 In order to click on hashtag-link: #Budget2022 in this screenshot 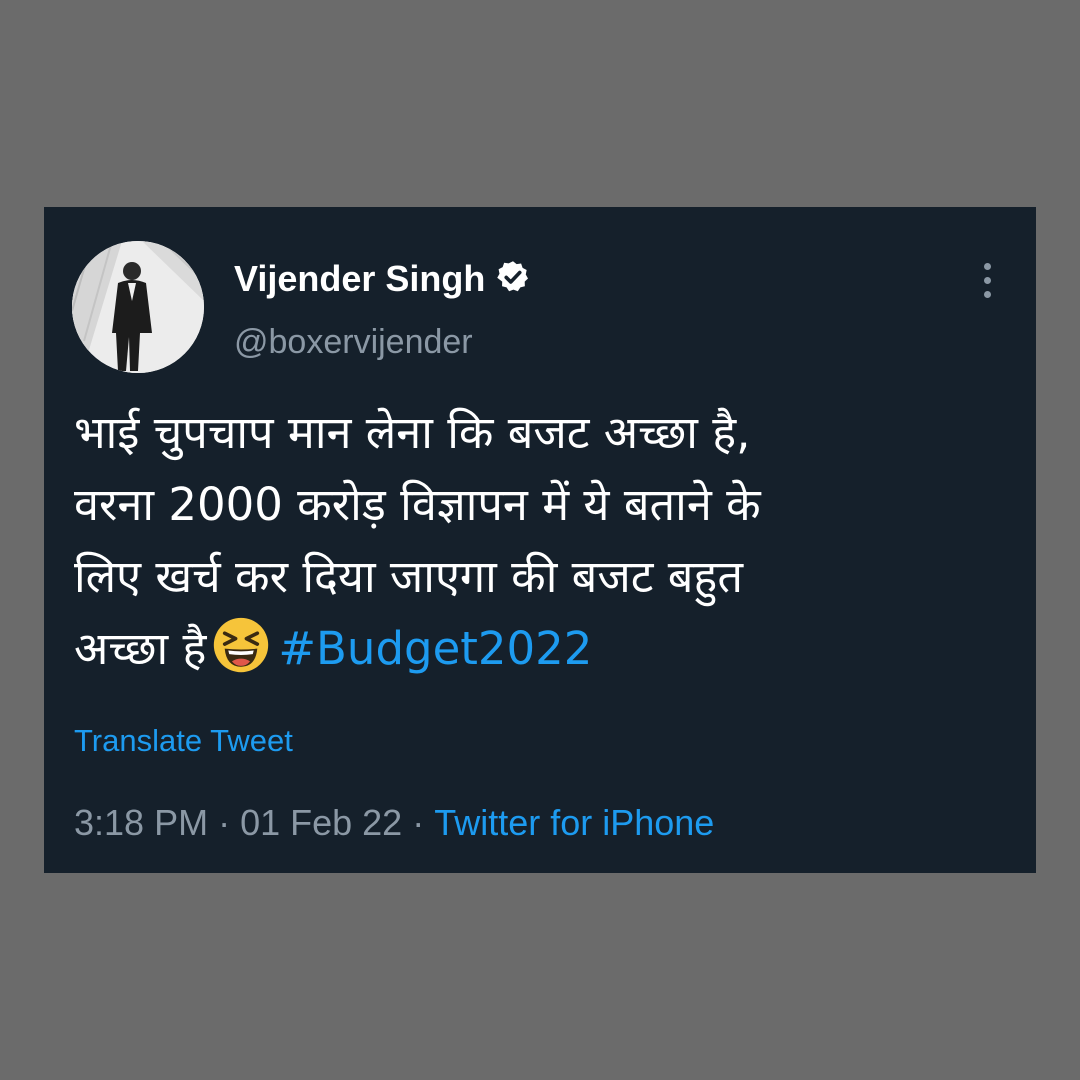, I will do `click(435, 648)`.